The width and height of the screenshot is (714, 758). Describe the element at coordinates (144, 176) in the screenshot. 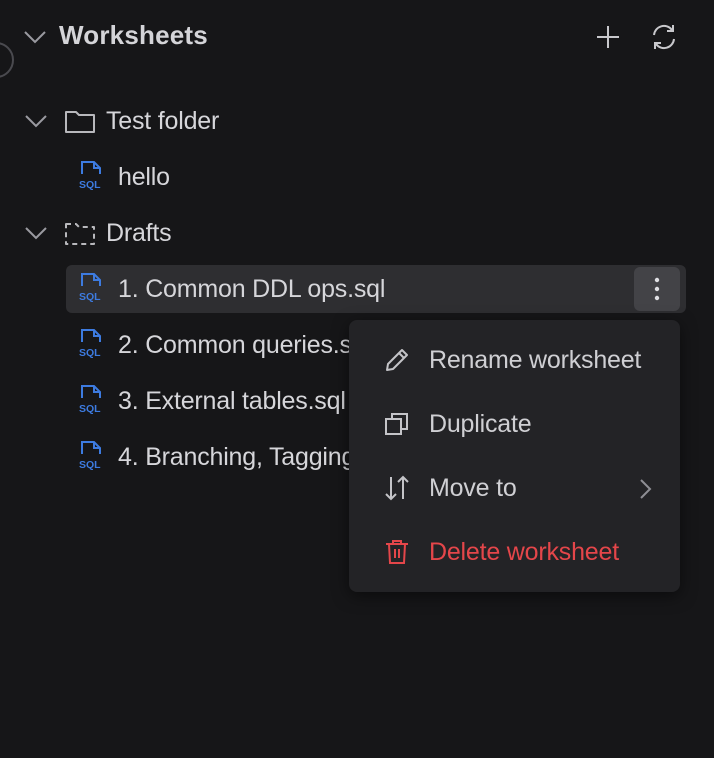

I see `worksheet-name: hello` at that location.